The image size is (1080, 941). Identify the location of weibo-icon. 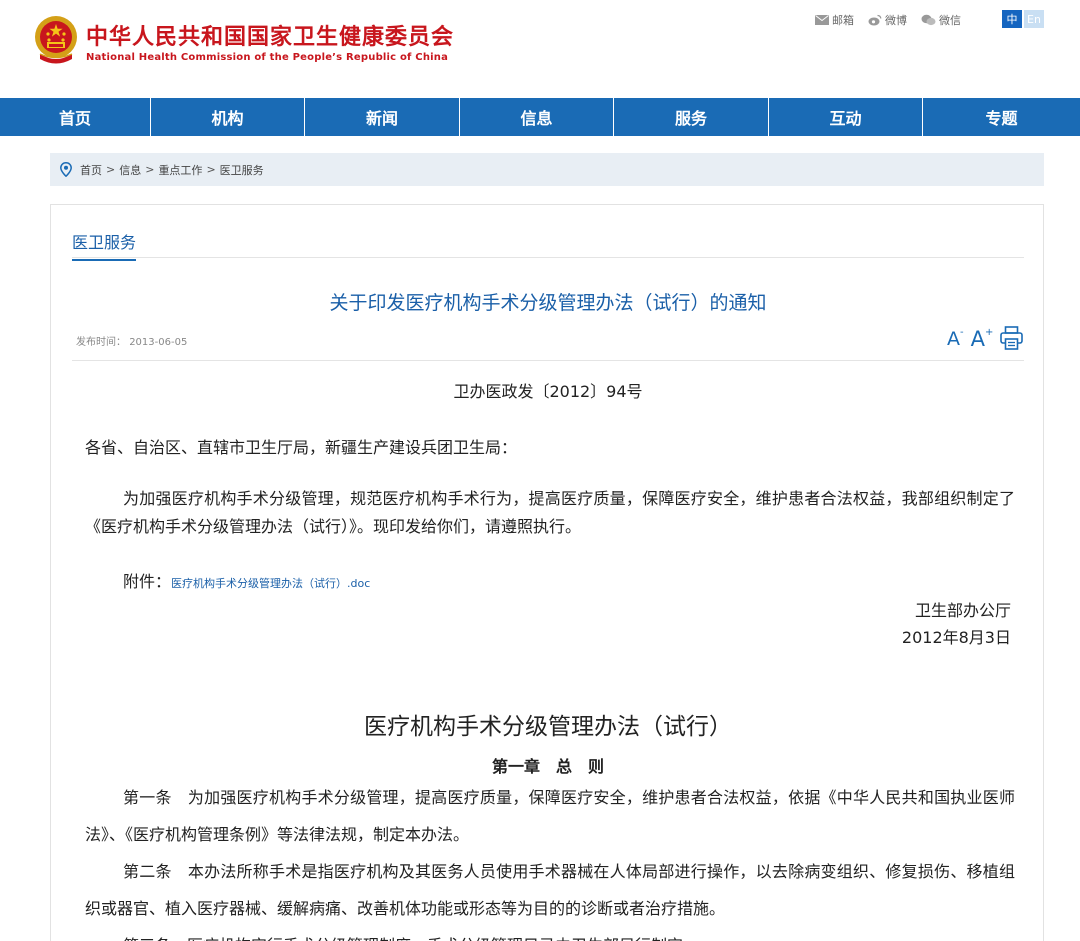
(875, 20).